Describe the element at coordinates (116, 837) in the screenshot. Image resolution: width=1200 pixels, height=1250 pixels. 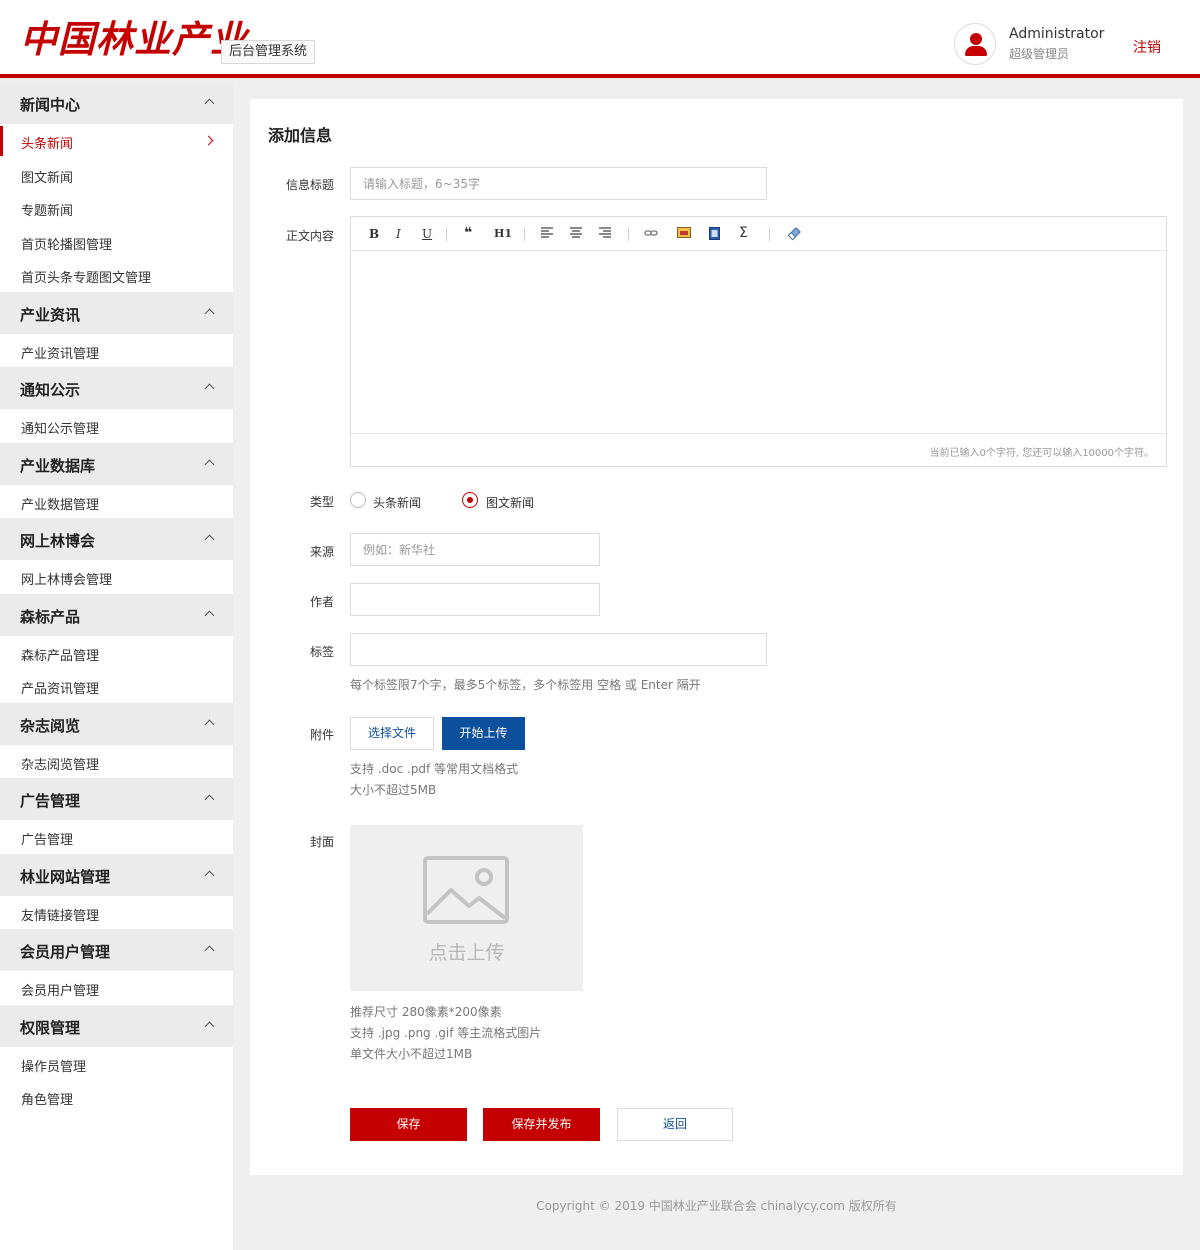
I see `sidebar-item: 广告管理` at that location.